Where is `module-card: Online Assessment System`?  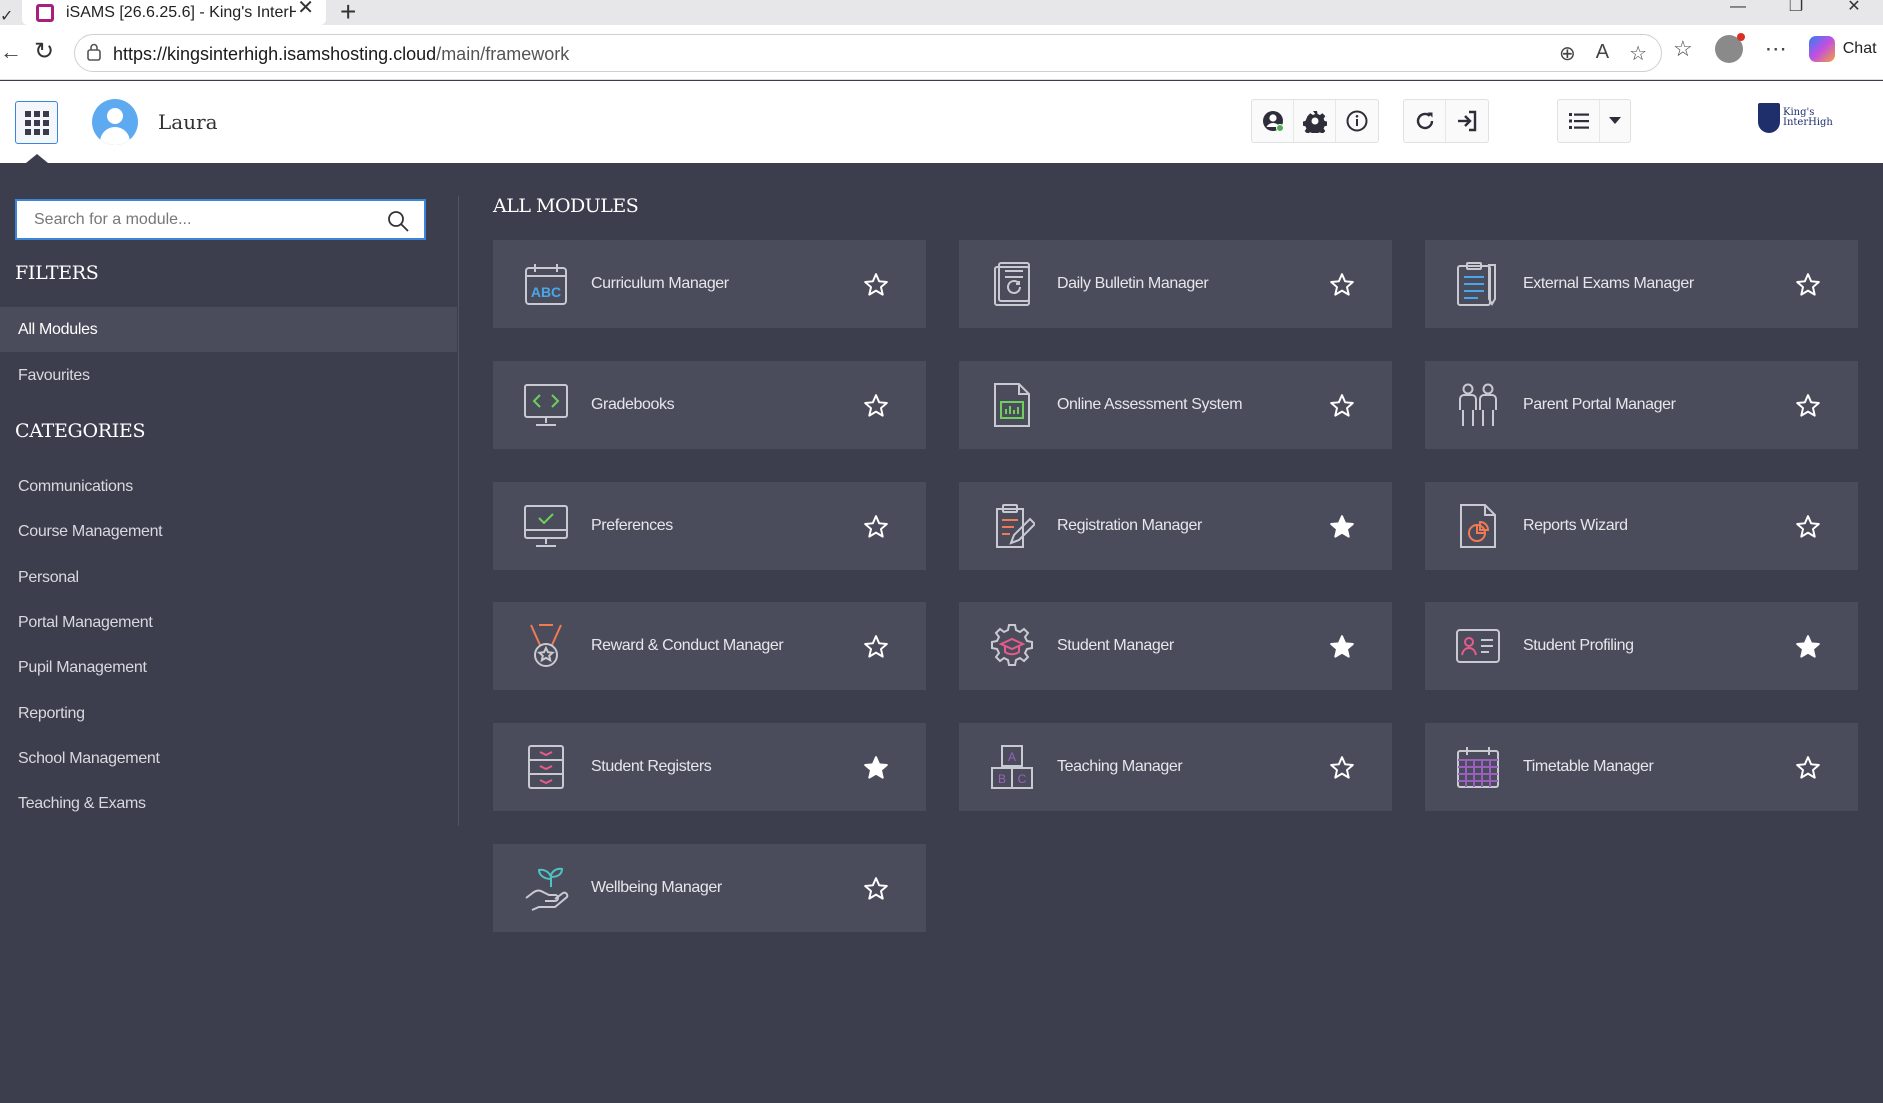
module-card: Online Assessment System is located at coordinates (1175, 405).